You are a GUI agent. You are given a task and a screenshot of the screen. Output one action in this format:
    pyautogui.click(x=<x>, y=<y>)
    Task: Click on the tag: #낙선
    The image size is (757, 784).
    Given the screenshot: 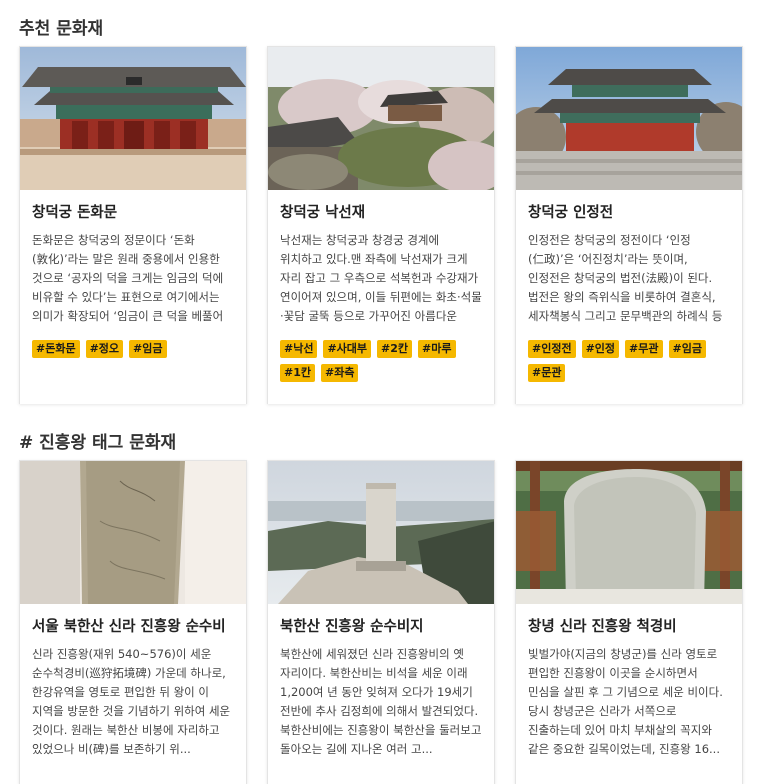 What is the action you would take?
    pyautogui.click(x=299, y=349)
    